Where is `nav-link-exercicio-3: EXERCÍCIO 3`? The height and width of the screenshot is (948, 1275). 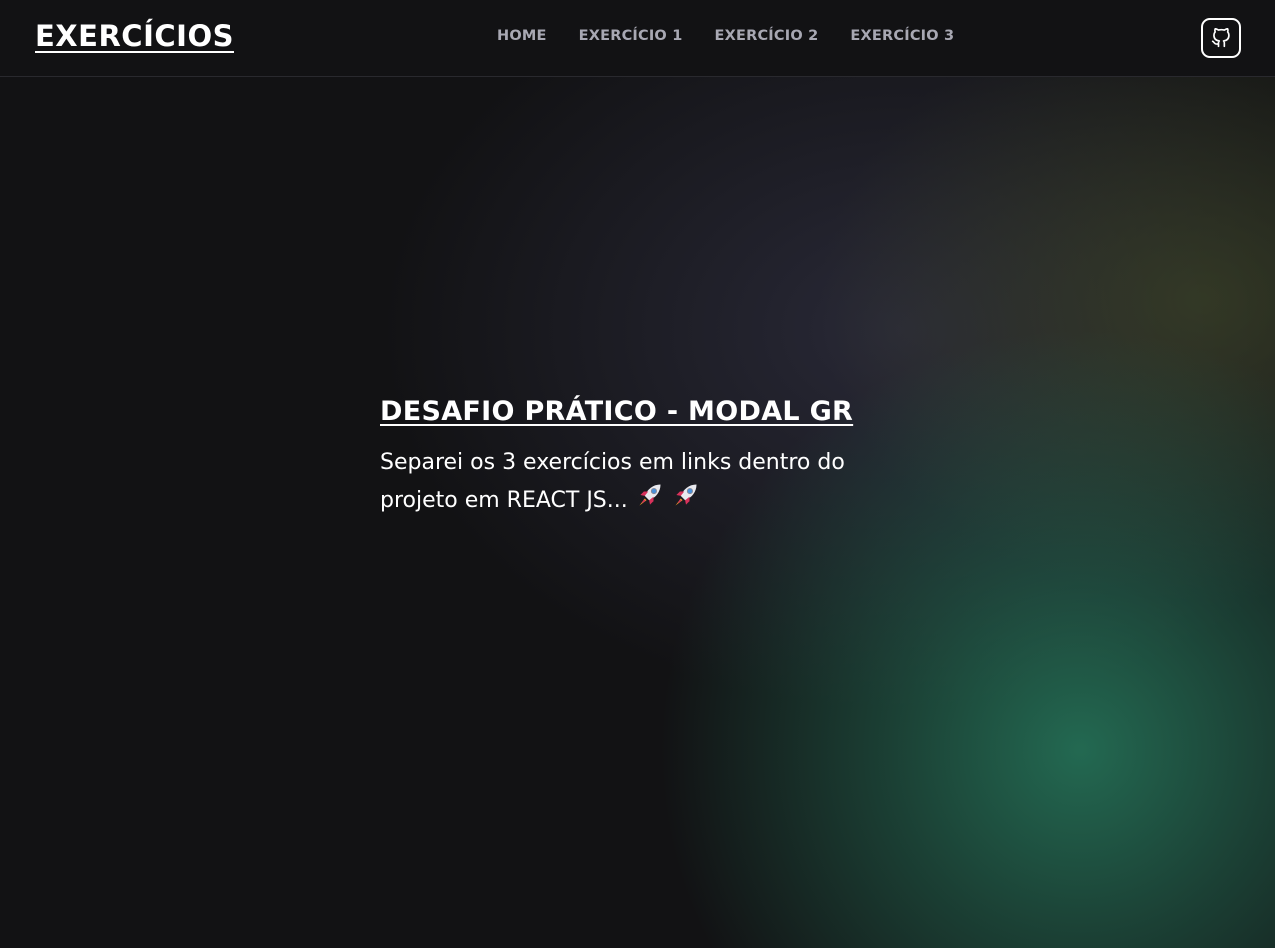 nav-link-exercicio-3: EXERCÍCIO 3 is located at coordinates (902, 36).